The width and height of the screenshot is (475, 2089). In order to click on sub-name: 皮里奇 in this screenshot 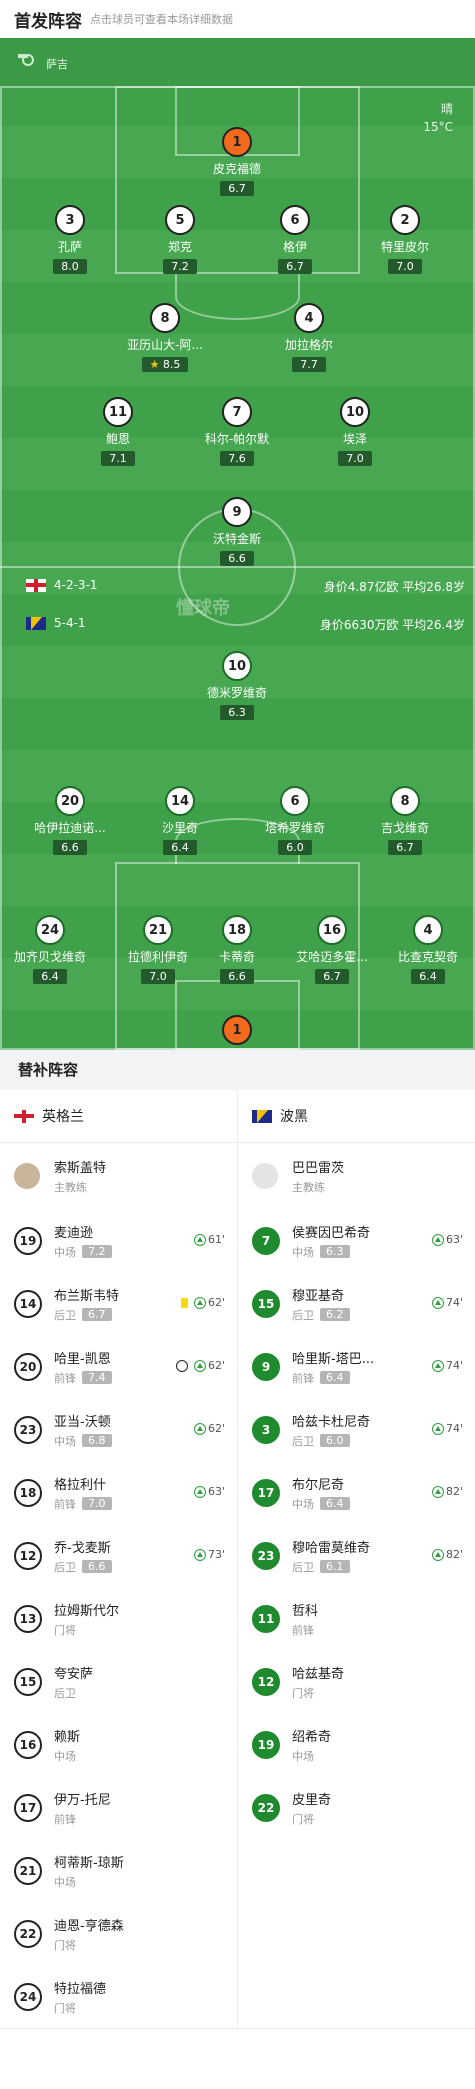, I will do `click(312, 1800)`.